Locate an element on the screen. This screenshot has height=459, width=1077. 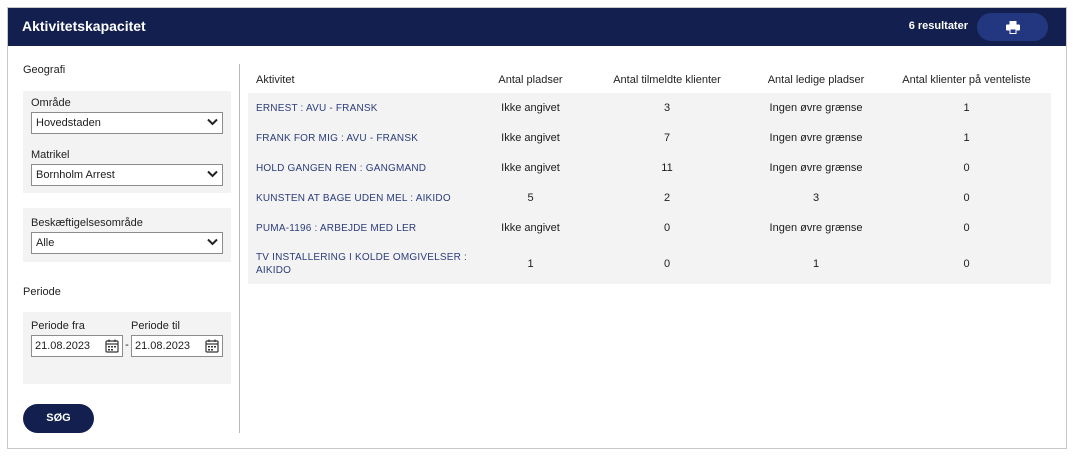
sidebar-divider is located at coordinates (239, 248).